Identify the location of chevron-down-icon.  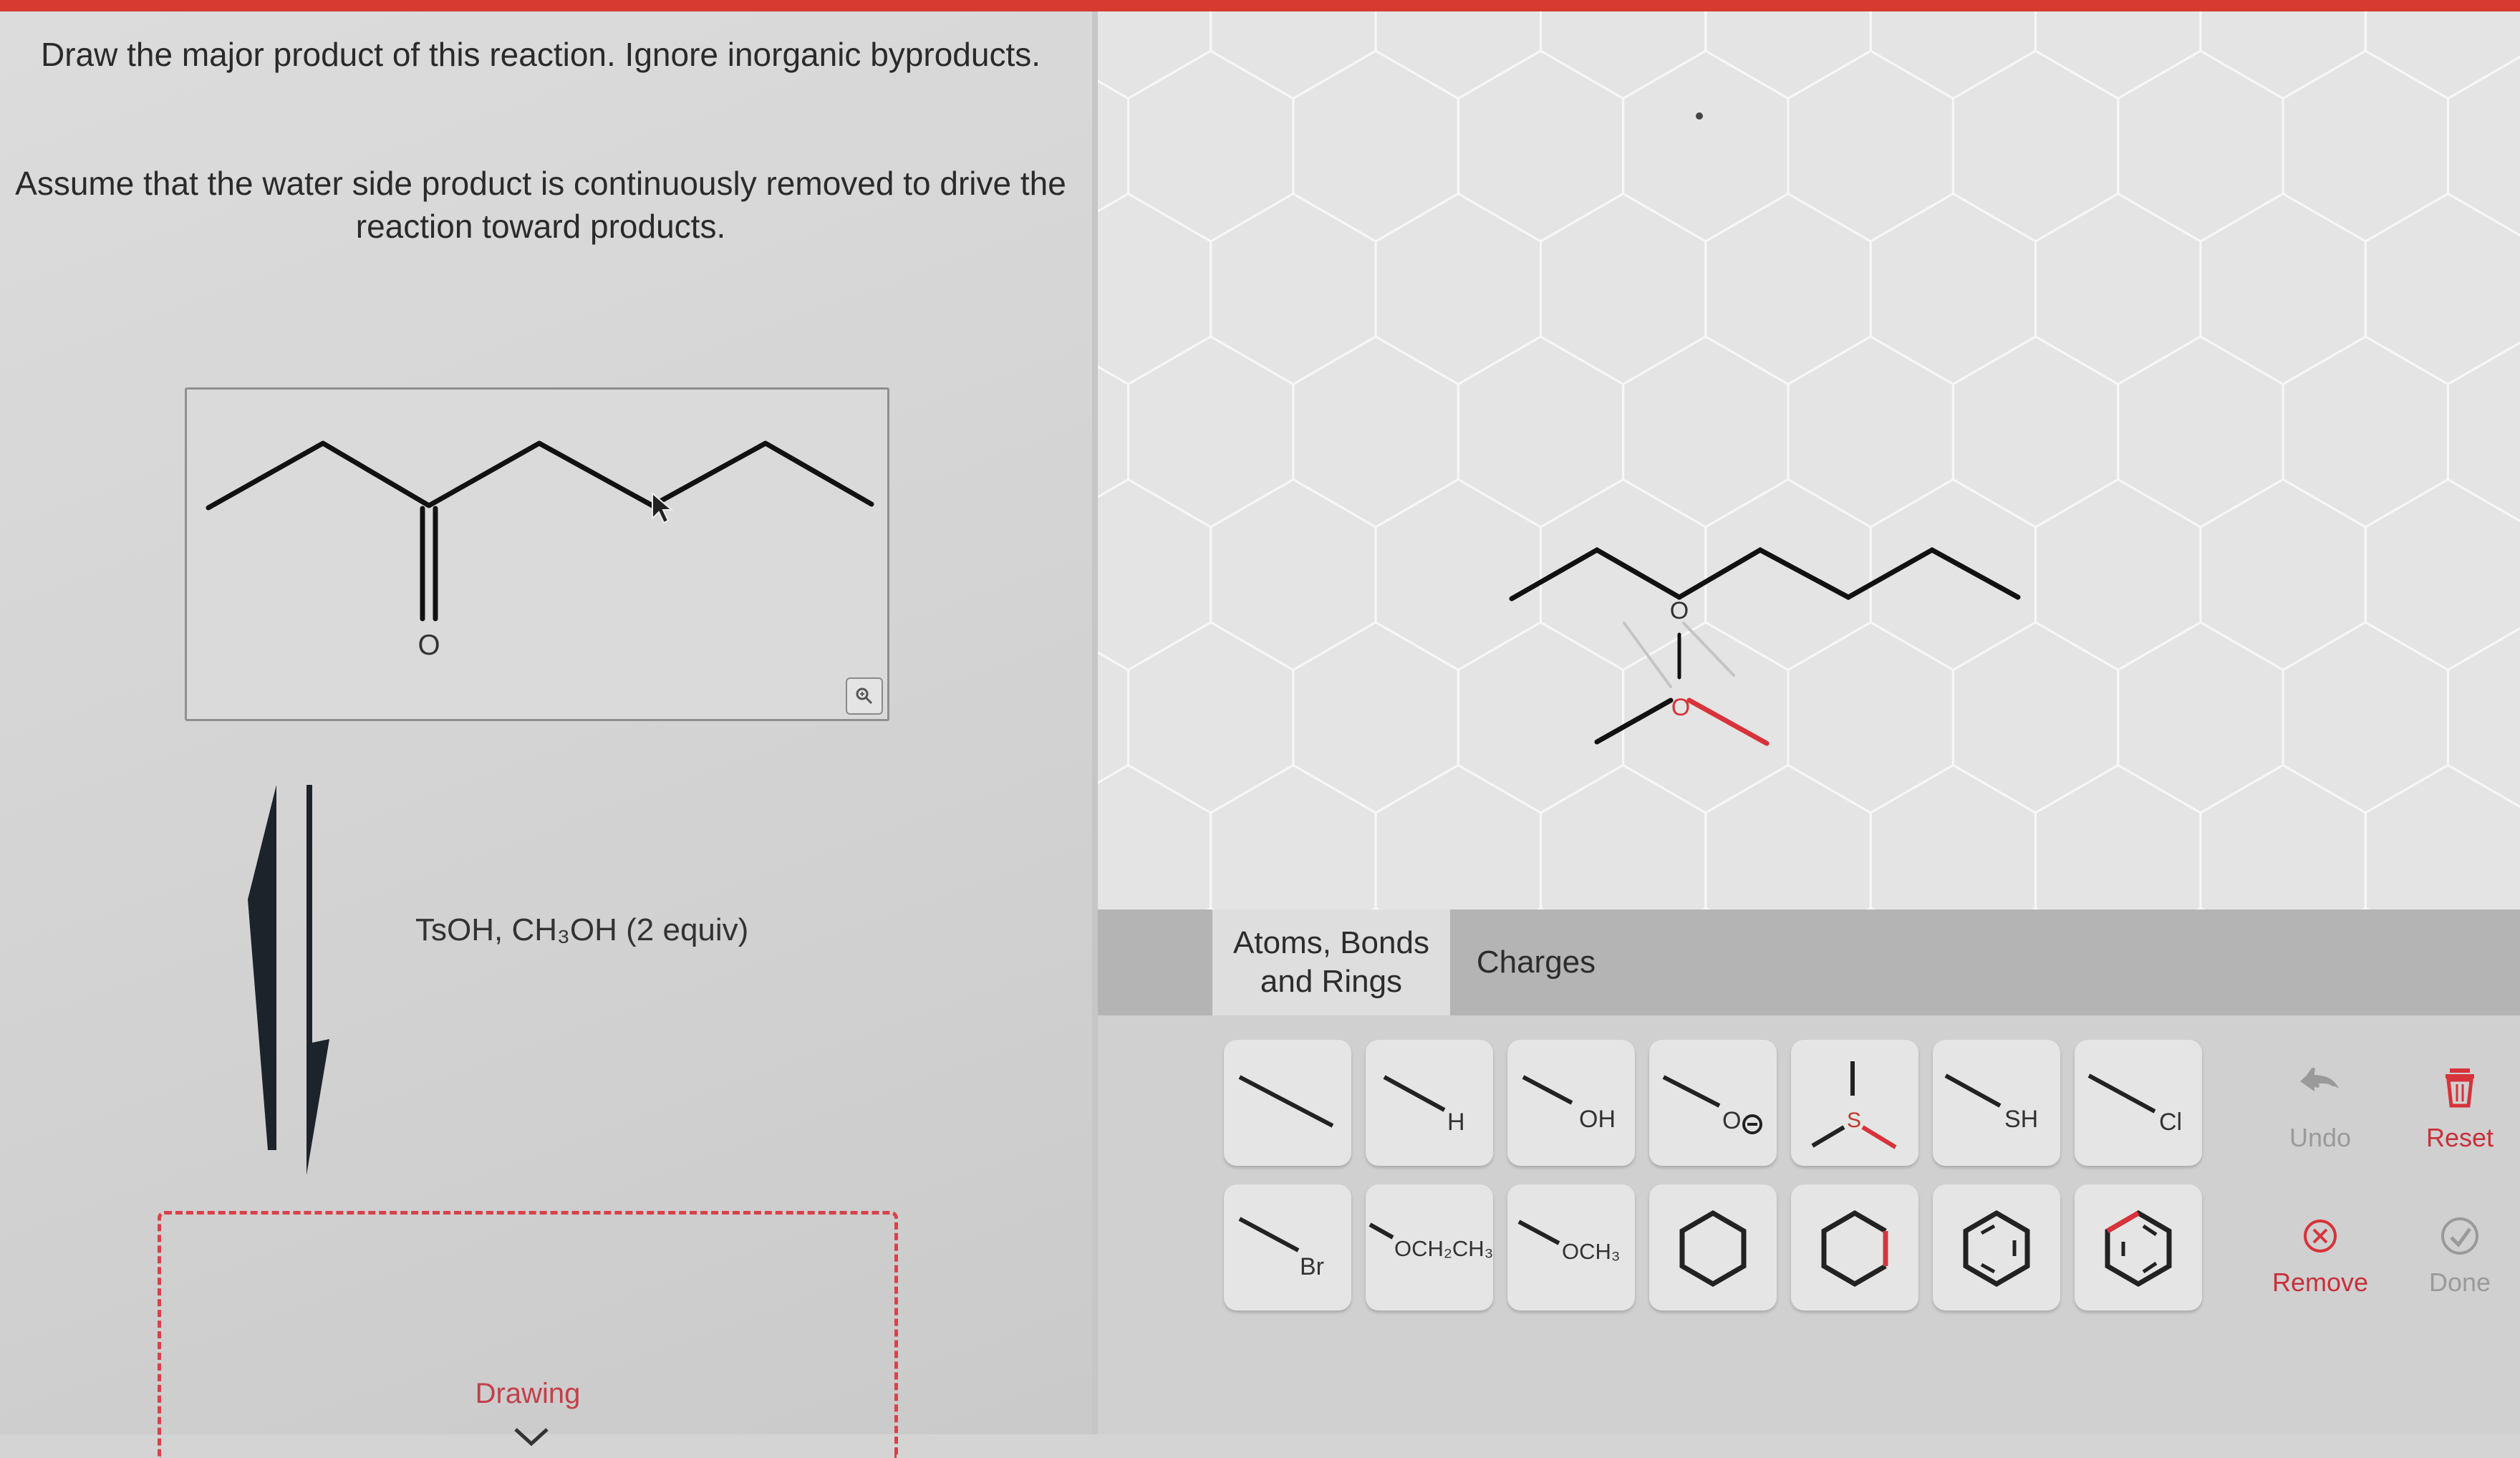
(531, 1437).